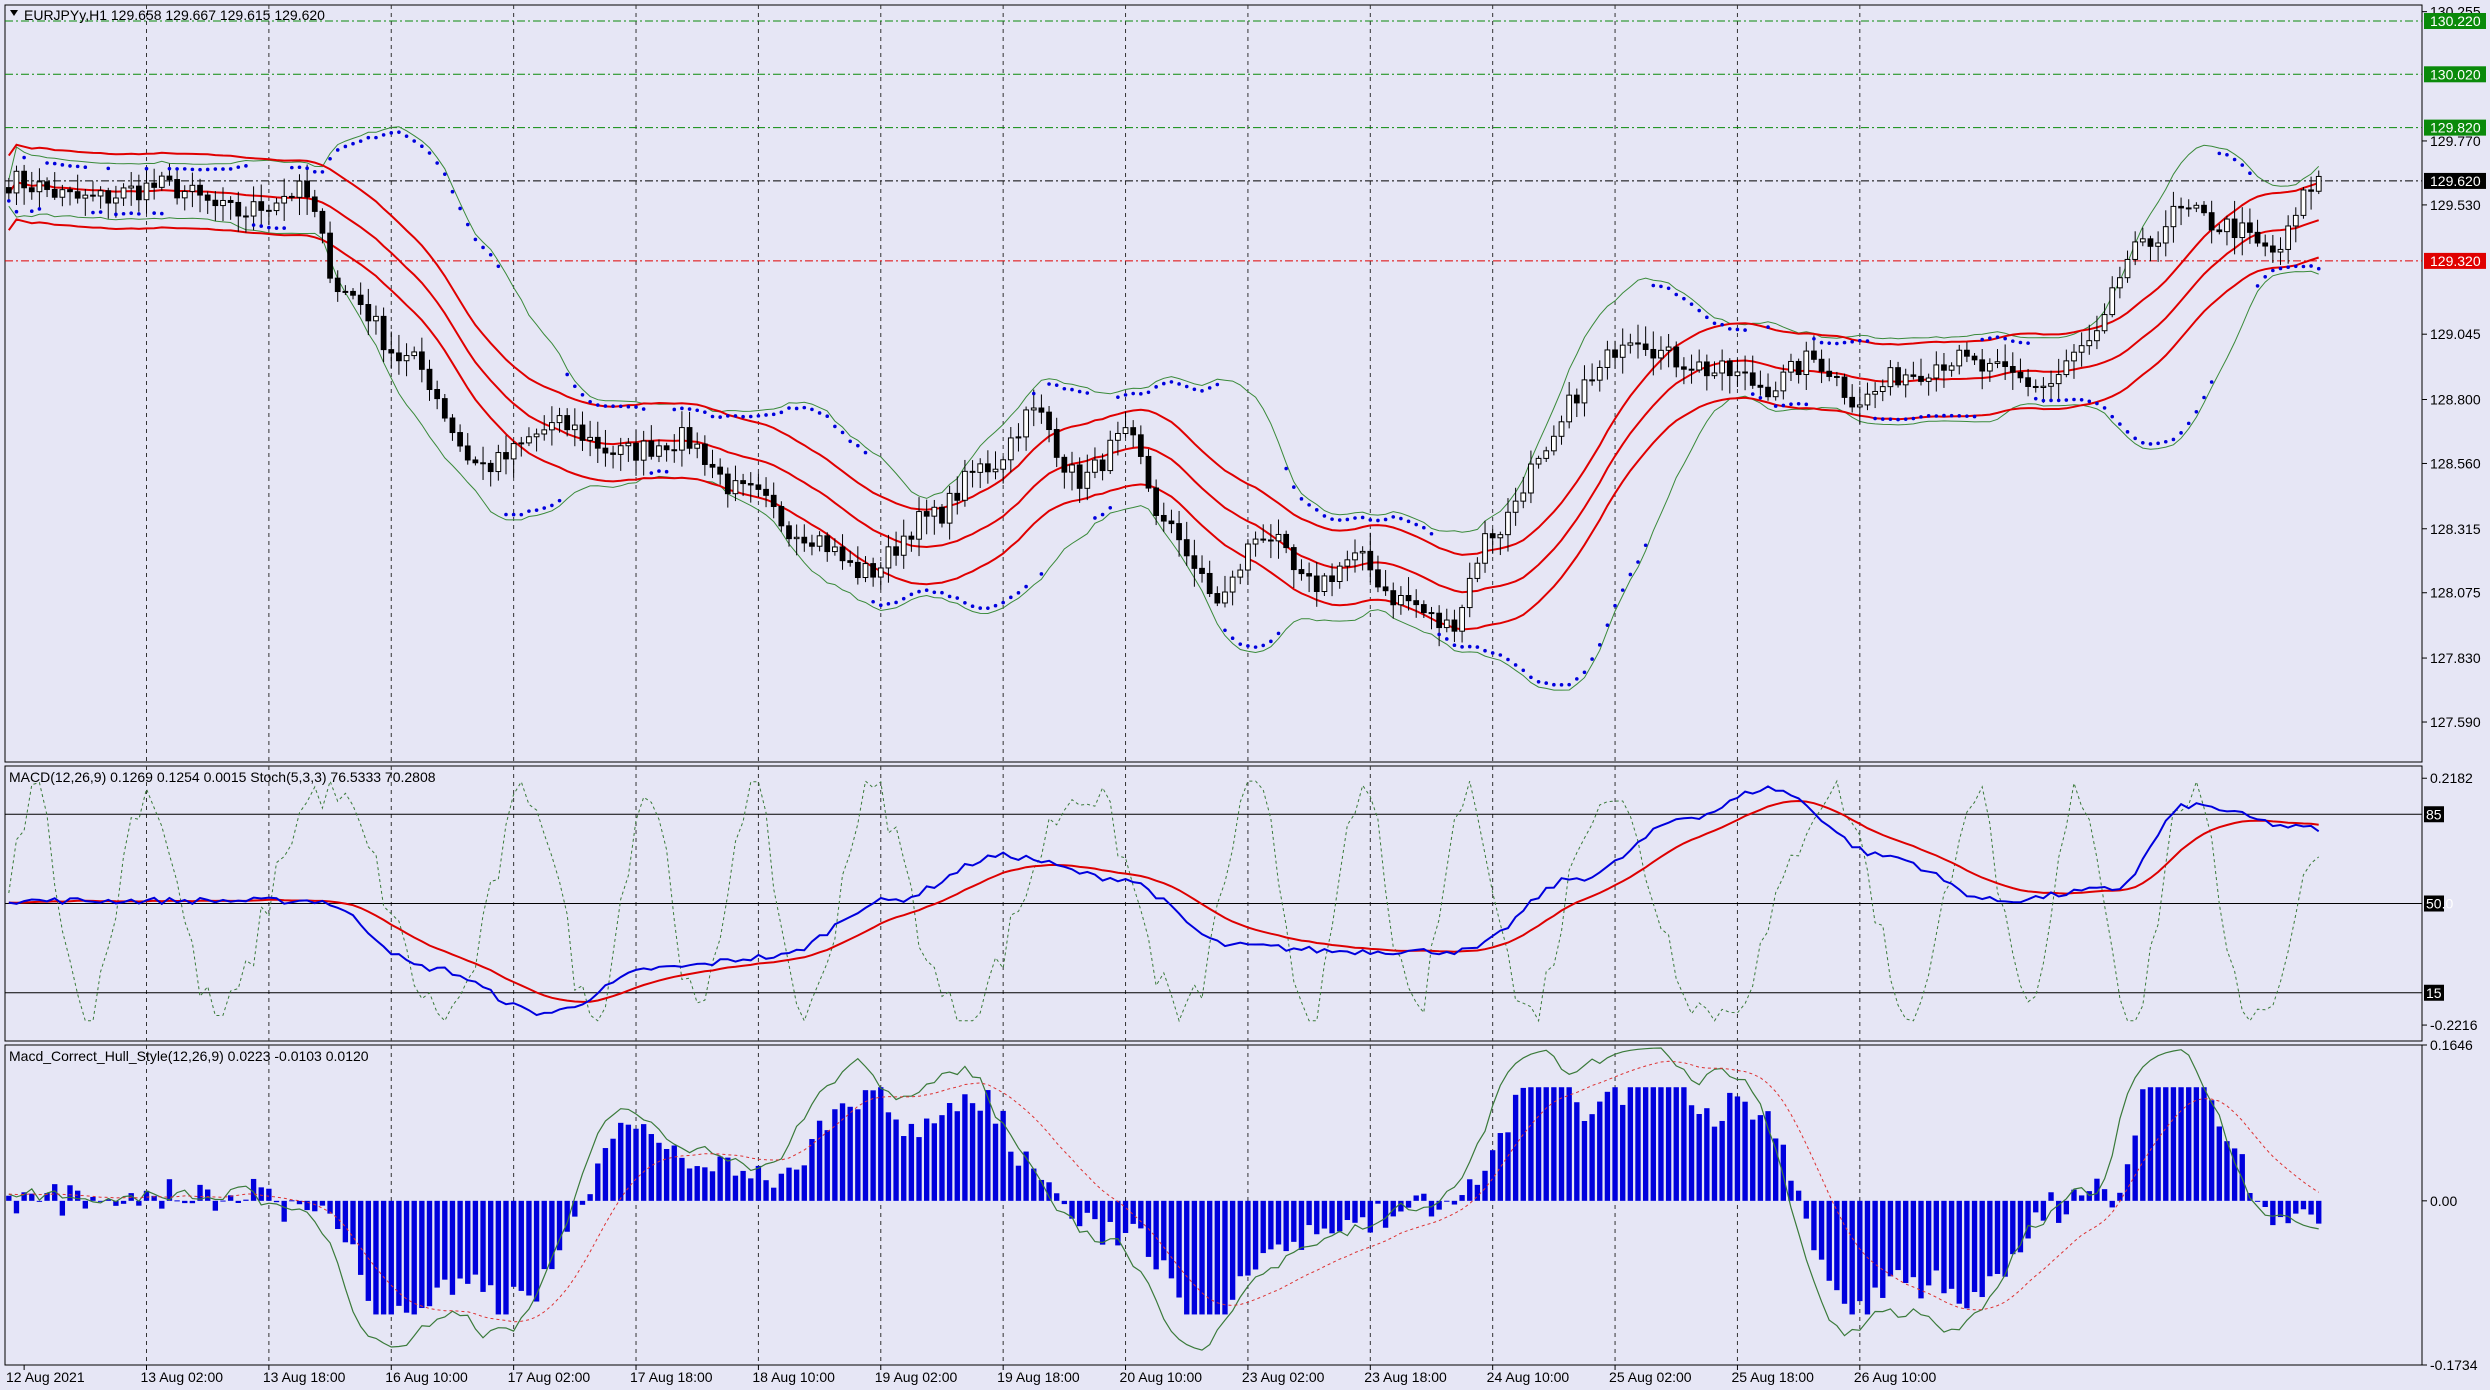 This screenshot has width=2490, height=1390. What do you see at coordinates (2455, 334) in the screenshot?
I see `y-tick-label: 129.045` at bounding box center [2455, 334].